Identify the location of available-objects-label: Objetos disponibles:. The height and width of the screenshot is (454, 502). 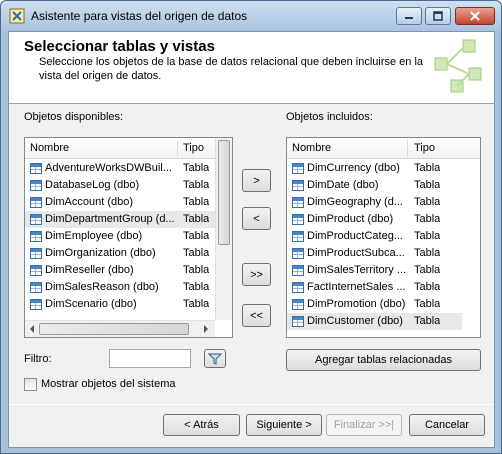
(74, 117).